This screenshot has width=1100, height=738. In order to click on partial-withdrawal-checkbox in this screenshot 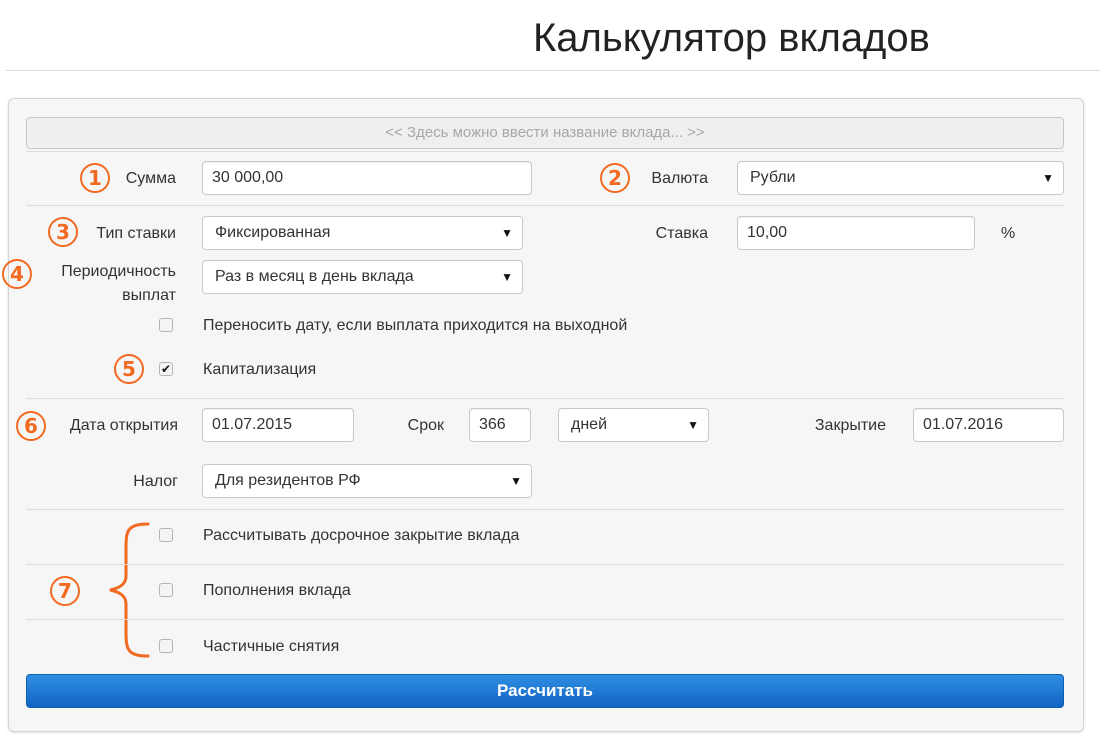, I will do `click(166, 646)`.